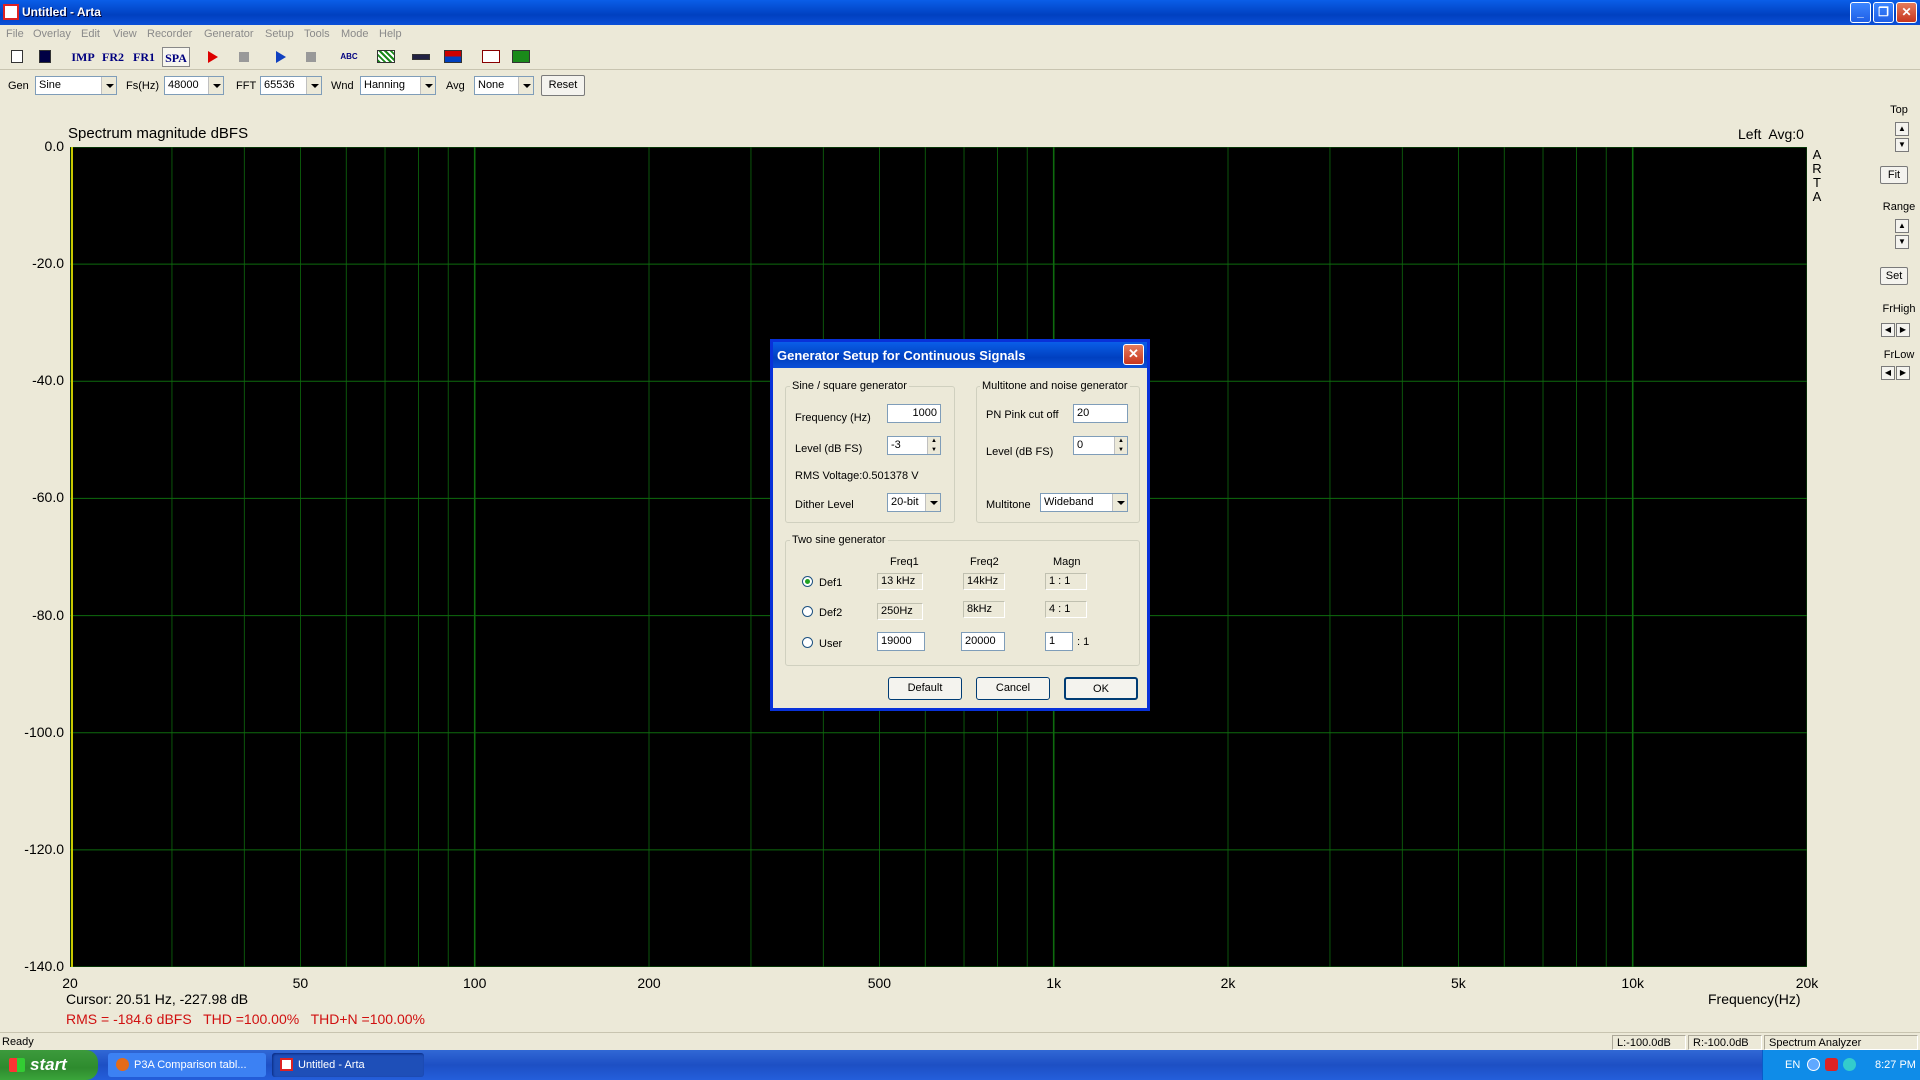 This screenshot has width=1920, height=1080. Describe the element at coordinates (44, 848) in the screenshot. I see `y-tick-label: -120.0` at that location.